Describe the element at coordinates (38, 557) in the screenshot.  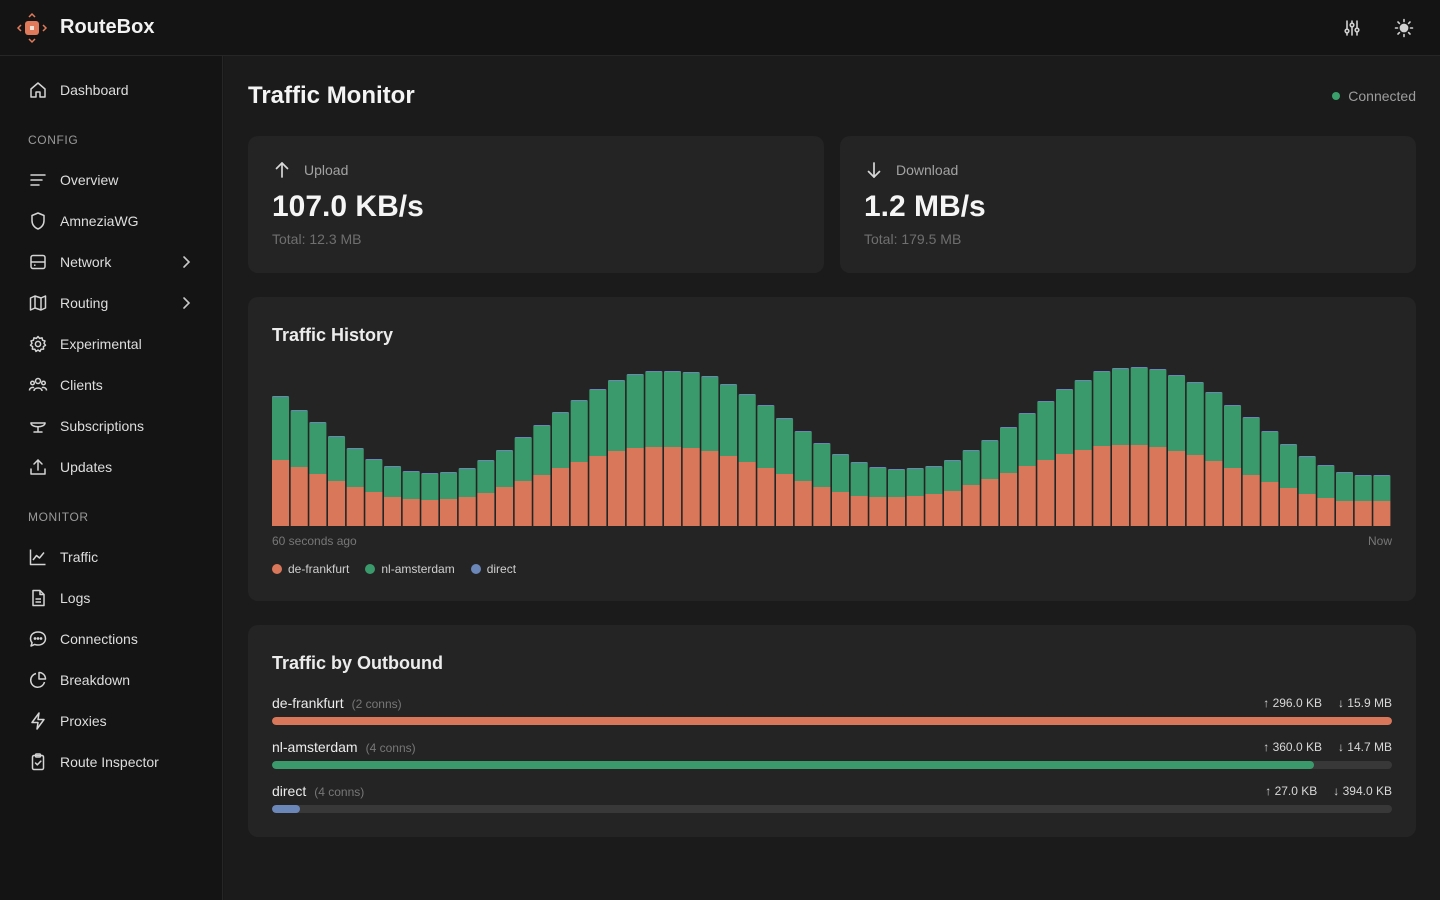
I see `chart-line-icon` at that location.